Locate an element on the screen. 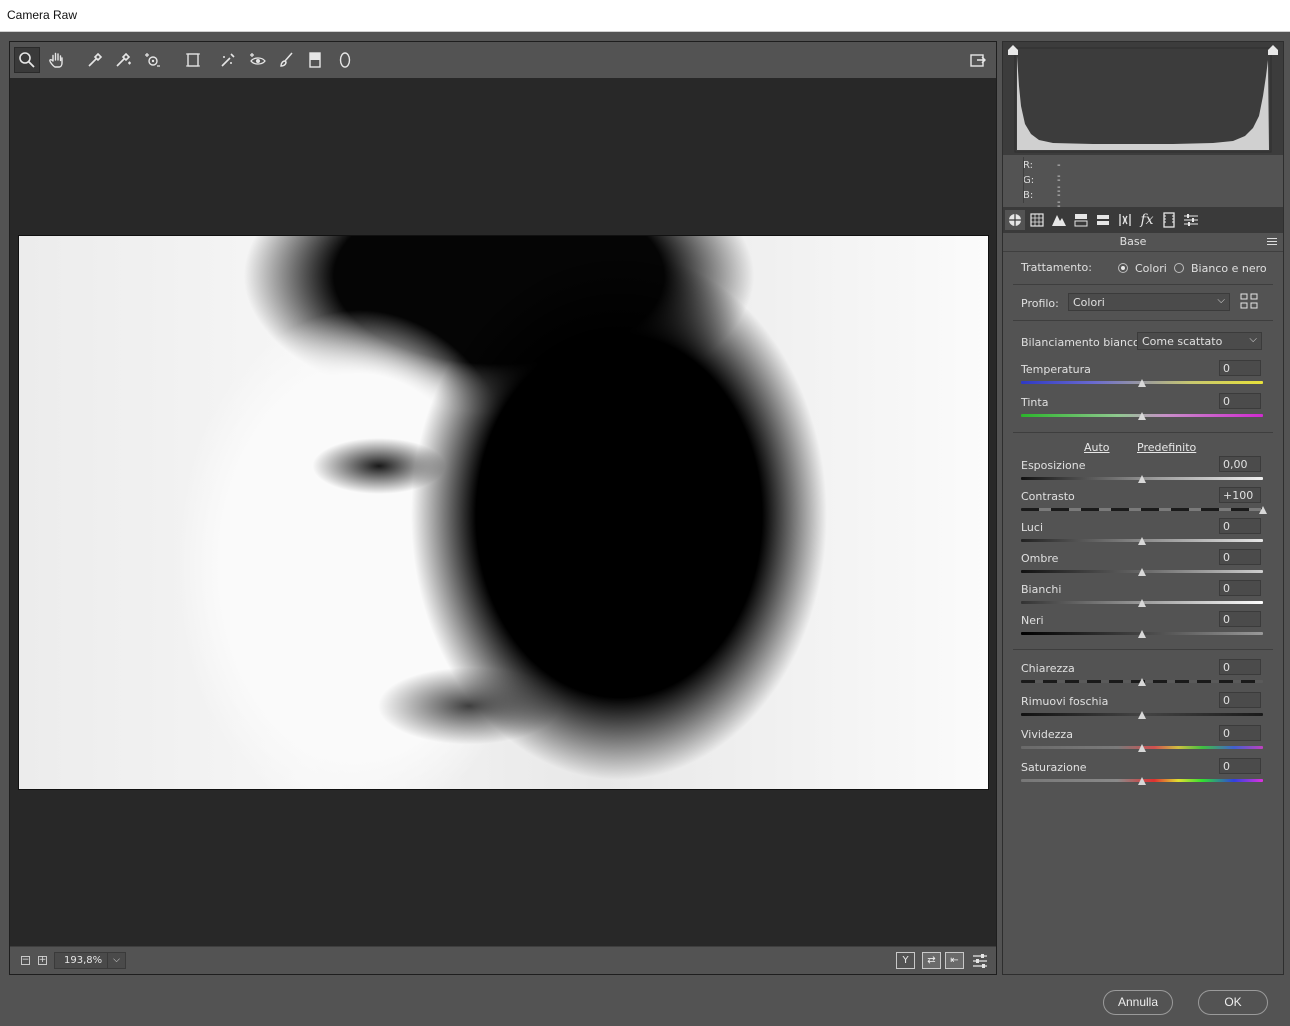 This screenshot has width=1290, height=1026. sliders-icon is located at coordinates (979, 960).